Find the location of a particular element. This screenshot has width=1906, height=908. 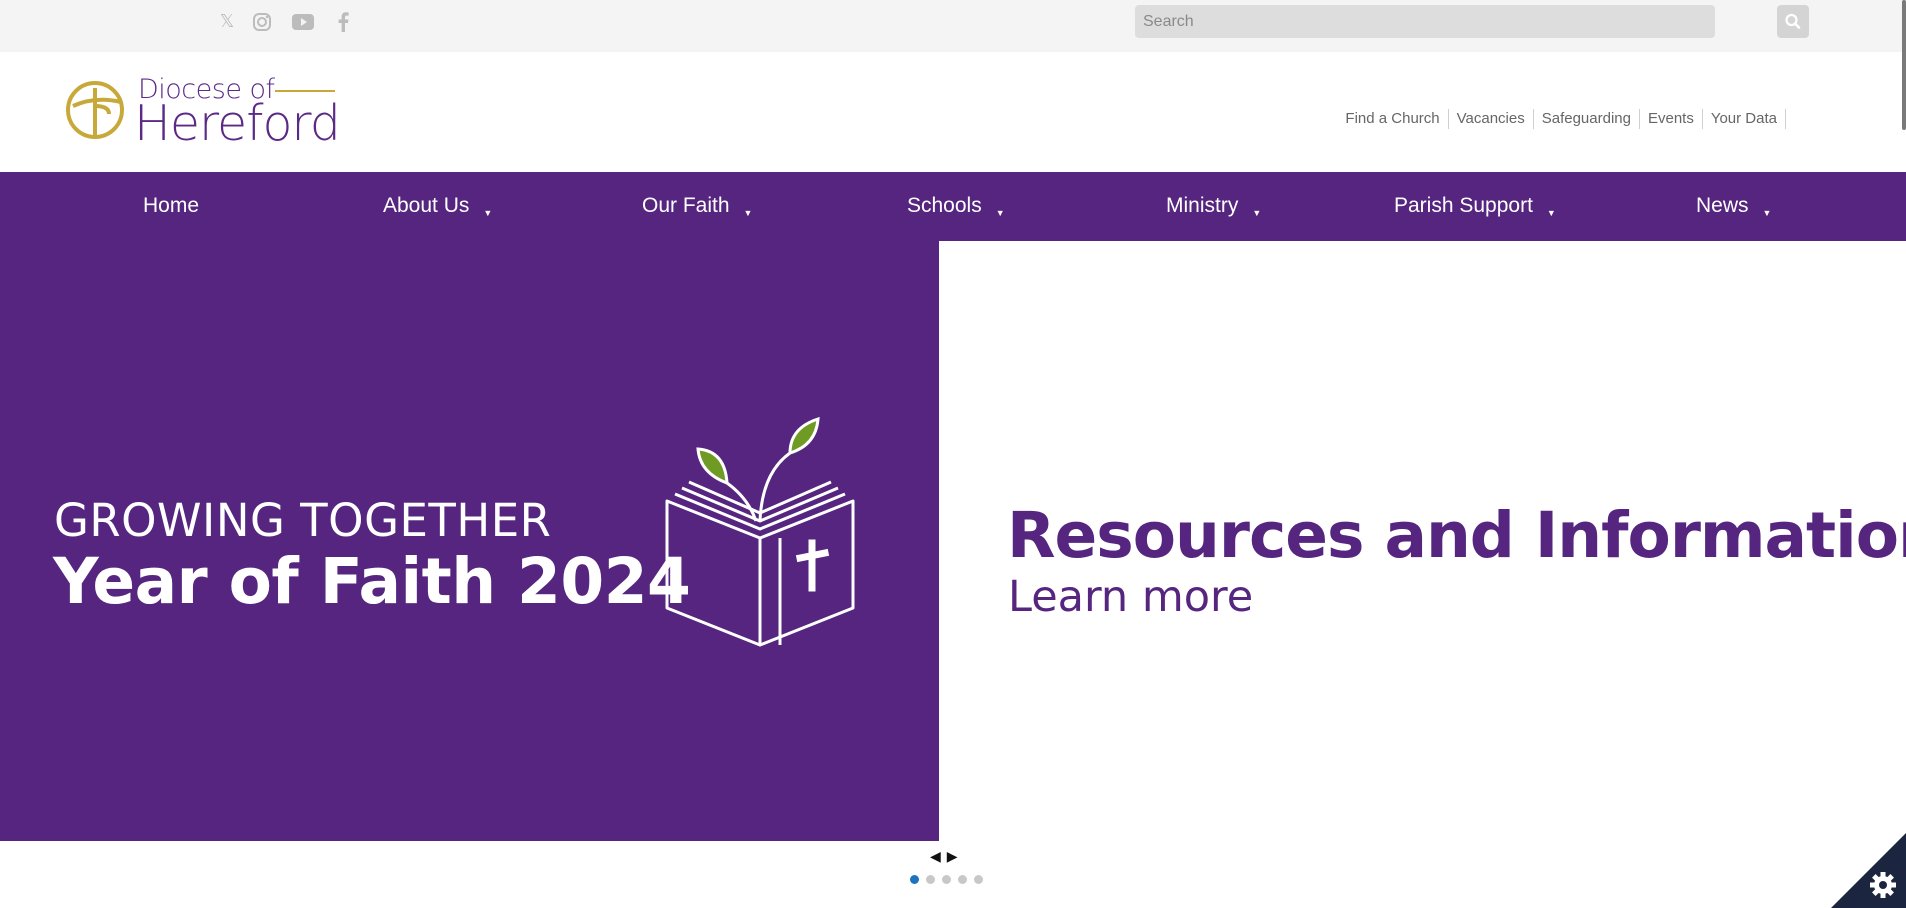

nav-item-label: Our Faith is located at coordinates (686, 205).